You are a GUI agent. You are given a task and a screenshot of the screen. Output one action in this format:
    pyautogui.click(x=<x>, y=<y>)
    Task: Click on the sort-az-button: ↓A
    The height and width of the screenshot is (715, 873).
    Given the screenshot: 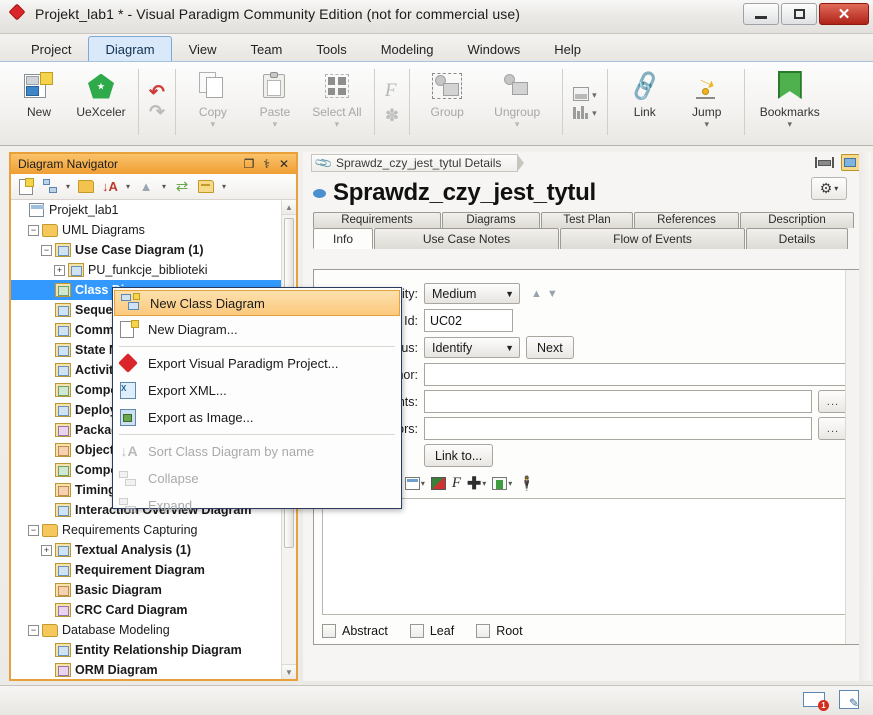 What is the action you would take?
    pyautogui.click(x=110, y=187)
    